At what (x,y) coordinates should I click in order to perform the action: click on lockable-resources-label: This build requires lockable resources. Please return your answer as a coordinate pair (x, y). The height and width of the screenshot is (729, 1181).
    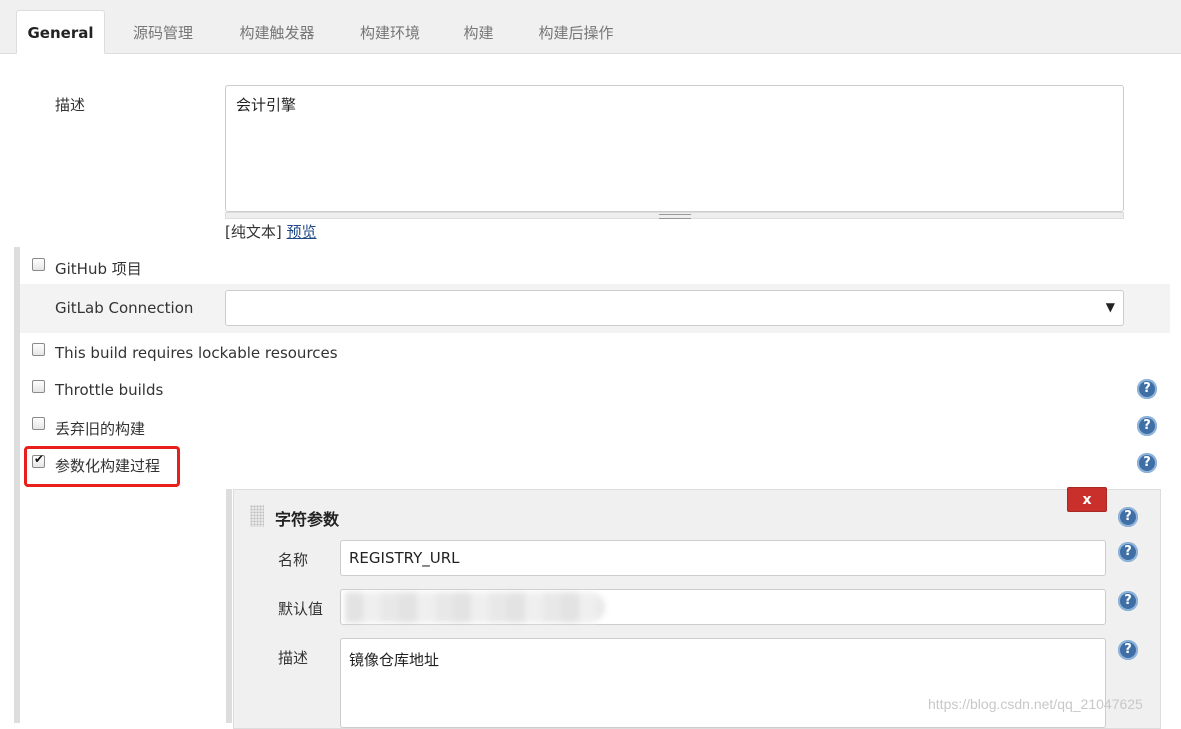
    Looking at the image, I should click on (196, 353).